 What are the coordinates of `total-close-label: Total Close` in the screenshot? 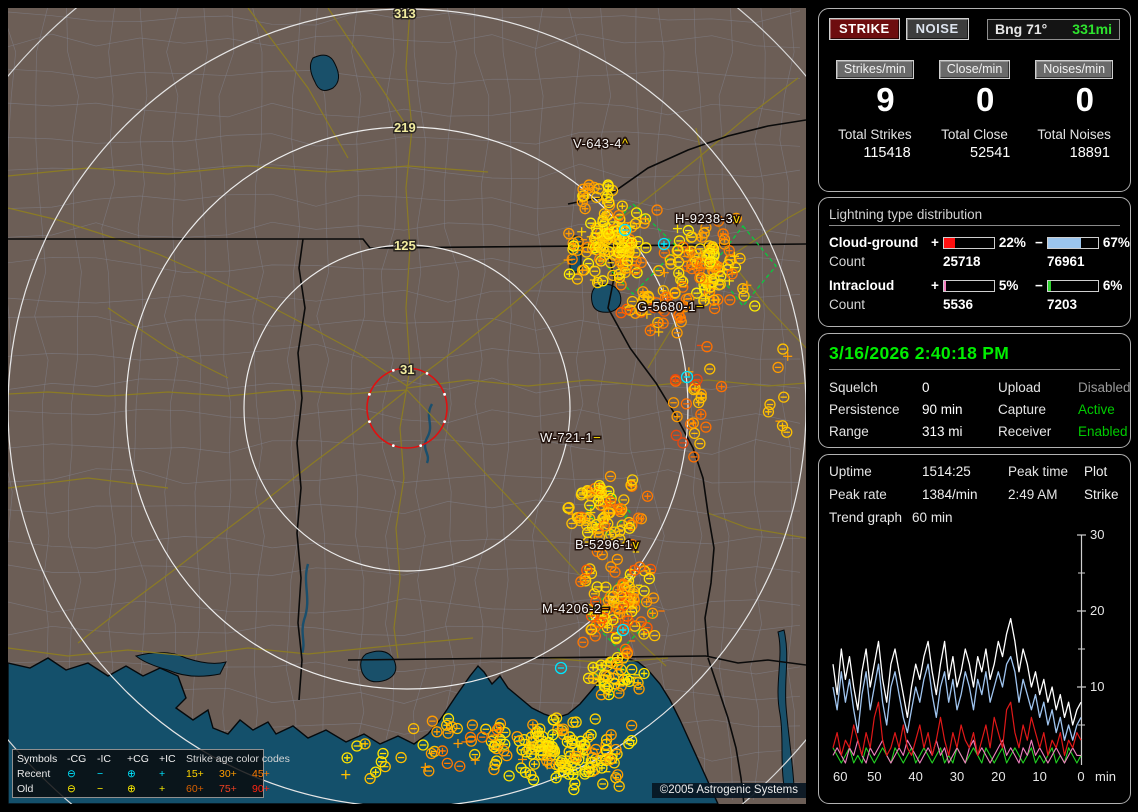 It's located at (974, 134).